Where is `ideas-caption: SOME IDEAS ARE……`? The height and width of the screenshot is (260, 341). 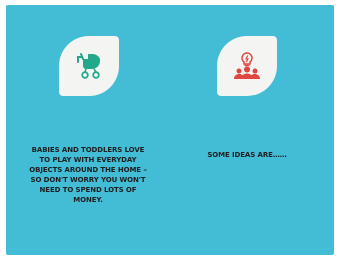
ideas-caption: SOME IDEAS ARE…… is located at coordinates (247, 155).